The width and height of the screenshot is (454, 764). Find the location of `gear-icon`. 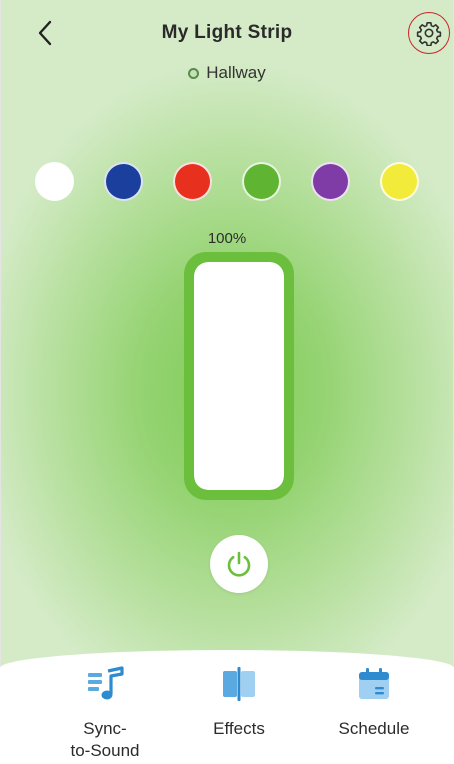

gear-icon is located at coordinates (429, 34).